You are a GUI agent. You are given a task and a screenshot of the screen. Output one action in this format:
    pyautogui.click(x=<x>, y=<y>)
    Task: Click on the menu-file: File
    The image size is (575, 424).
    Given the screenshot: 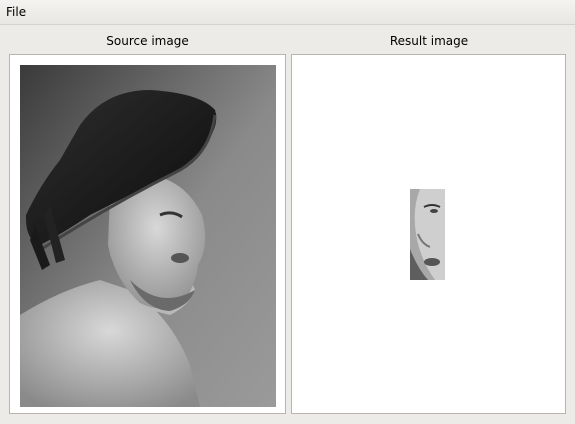 What is the action you would take?
    pyautogui.click(x=16, y=12)
    